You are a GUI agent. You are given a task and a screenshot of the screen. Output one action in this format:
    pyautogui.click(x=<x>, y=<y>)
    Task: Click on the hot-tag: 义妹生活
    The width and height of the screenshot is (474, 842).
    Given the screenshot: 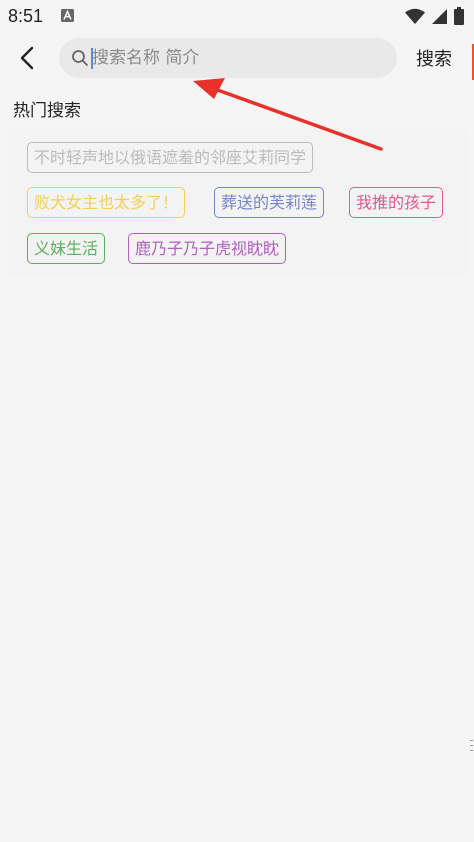 What is the action you would take?
    pyautogui.click(x=66, y=248)
    